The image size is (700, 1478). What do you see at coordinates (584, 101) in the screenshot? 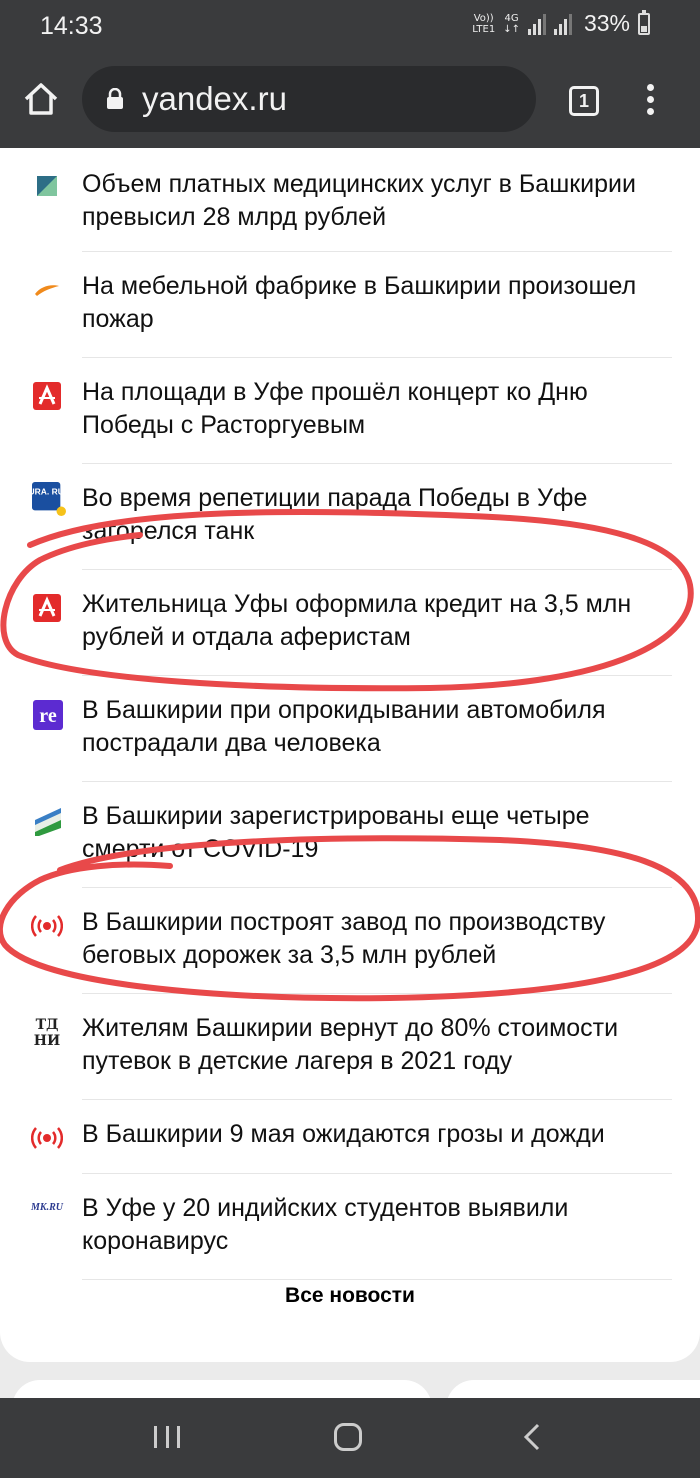
I see `tabs-button: 1` at bounding box center [584, 101].